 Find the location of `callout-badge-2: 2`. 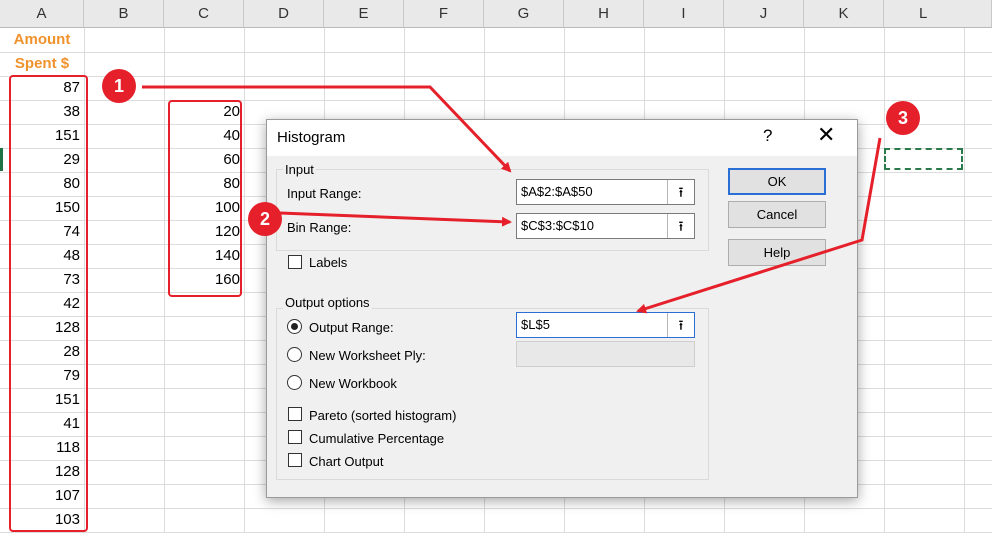

callout-badge-2: 2 is located at coordinates (265, 219).